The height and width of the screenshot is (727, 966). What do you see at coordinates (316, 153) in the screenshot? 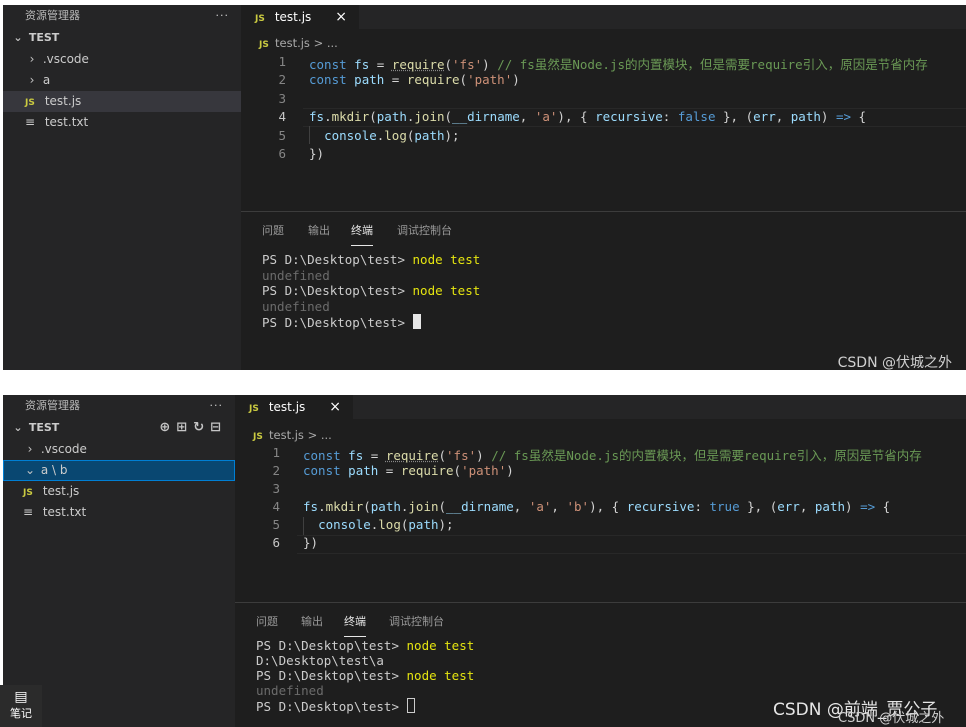
I see `code-line-6: })` at bounding box center [316, 153].